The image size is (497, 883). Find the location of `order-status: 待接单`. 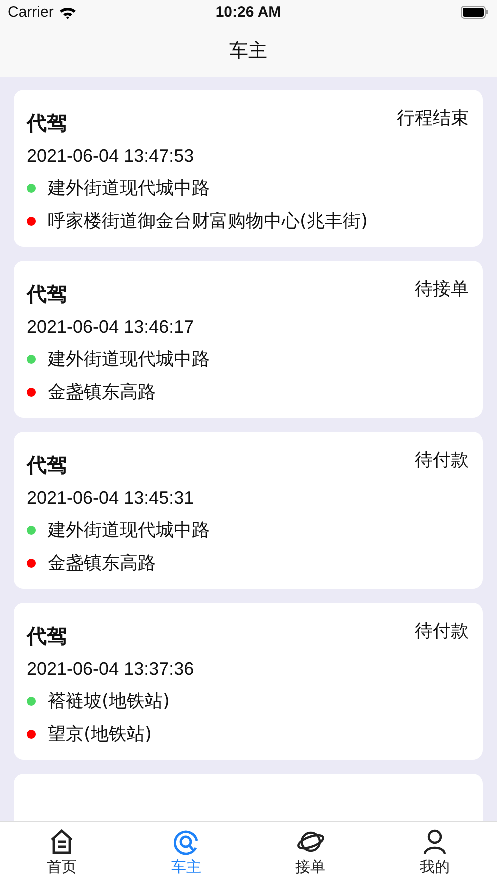

order-status: 待接单 is located at coordinates (442, 289).